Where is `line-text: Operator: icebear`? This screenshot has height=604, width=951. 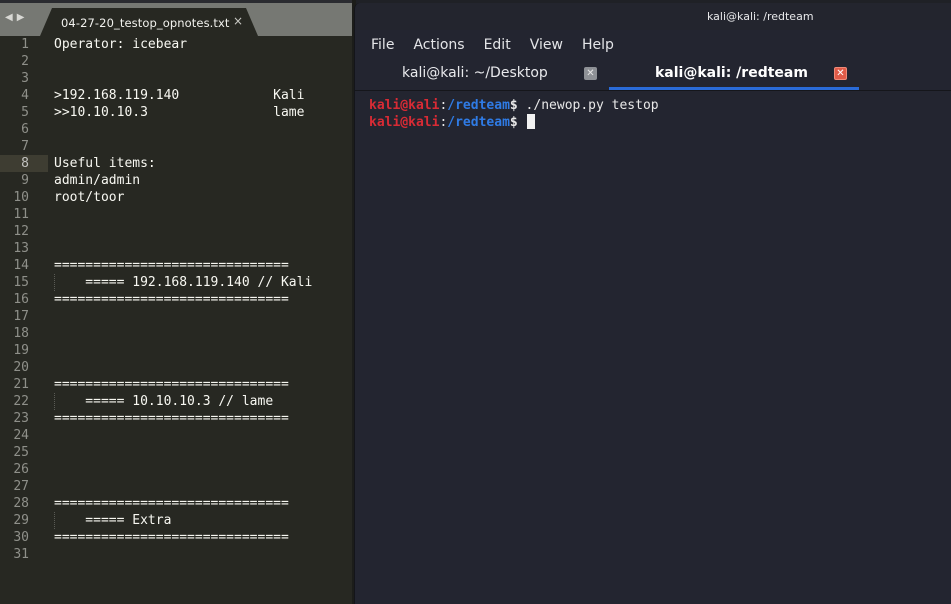
line-text: Operator: icebear is located at coordinates (121, 44).